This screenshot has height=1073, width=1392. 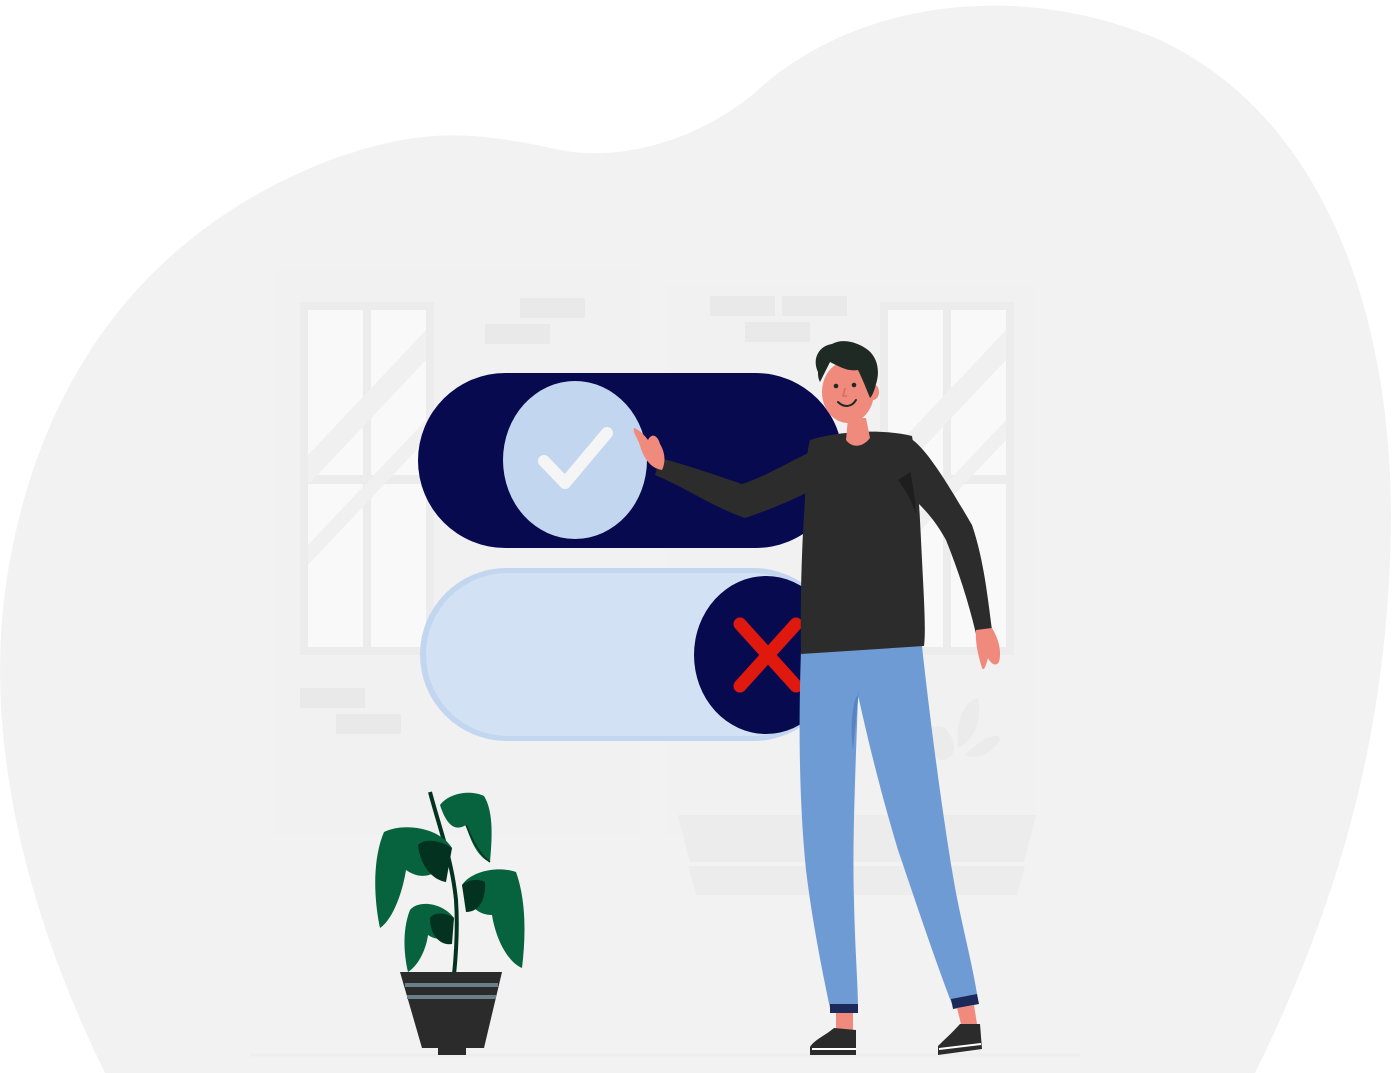 What do you see at coordinates (575, 460) in the screenshot?
I see `toggle-on-knob` at bounding box center [575, 460].